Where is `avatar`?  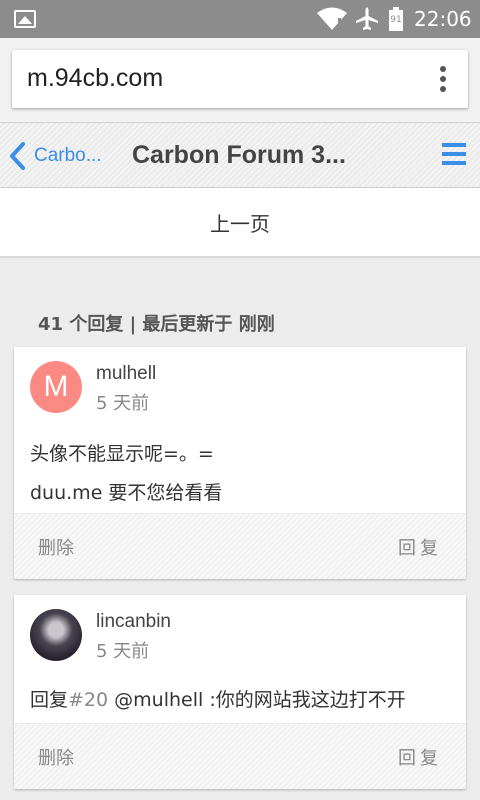 avatar is located at coordinates (56, 635).